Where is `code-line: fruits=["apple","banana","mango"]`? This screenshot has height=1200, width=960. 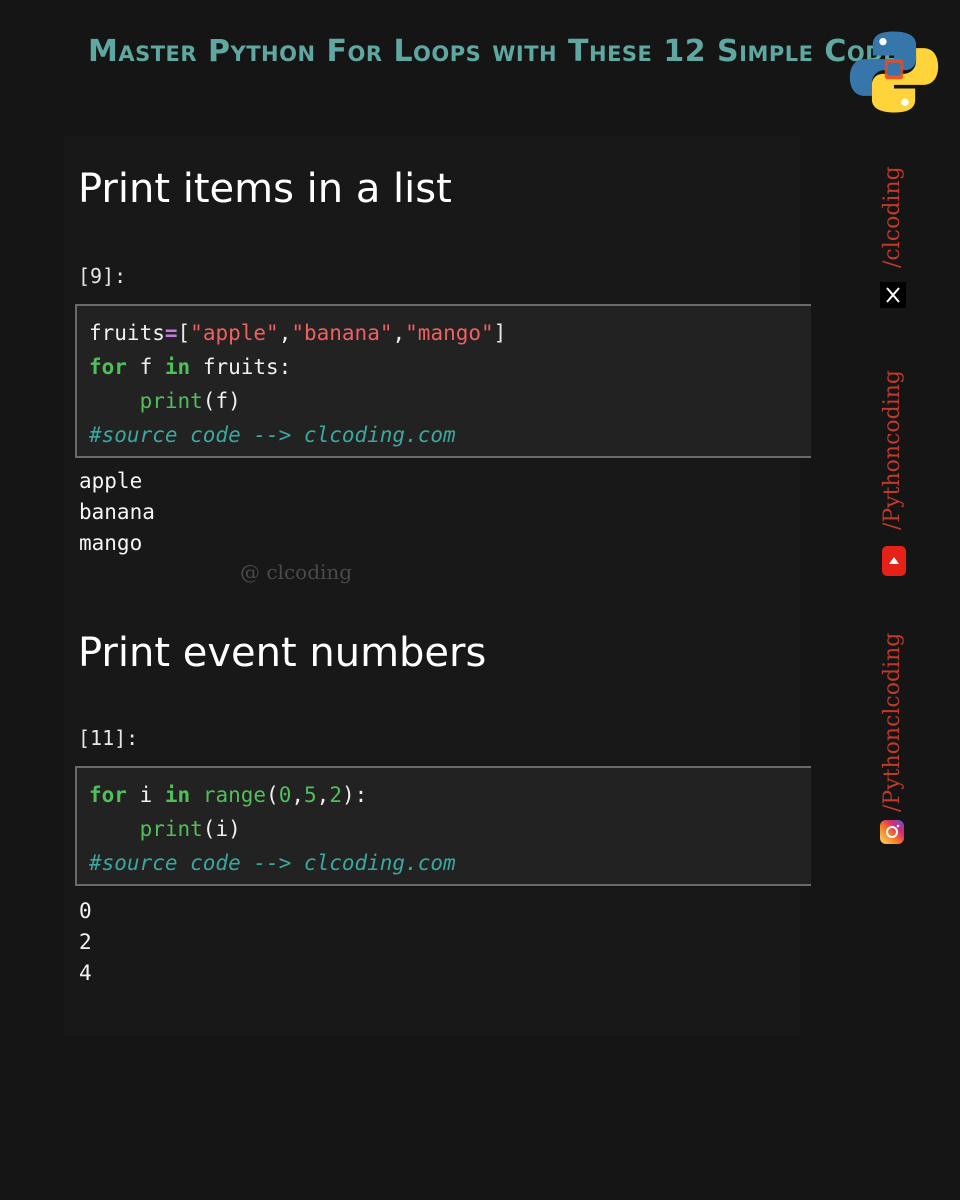
code-line: fruits=["apple","banana","mango"] is located at coordinates (450, 333).